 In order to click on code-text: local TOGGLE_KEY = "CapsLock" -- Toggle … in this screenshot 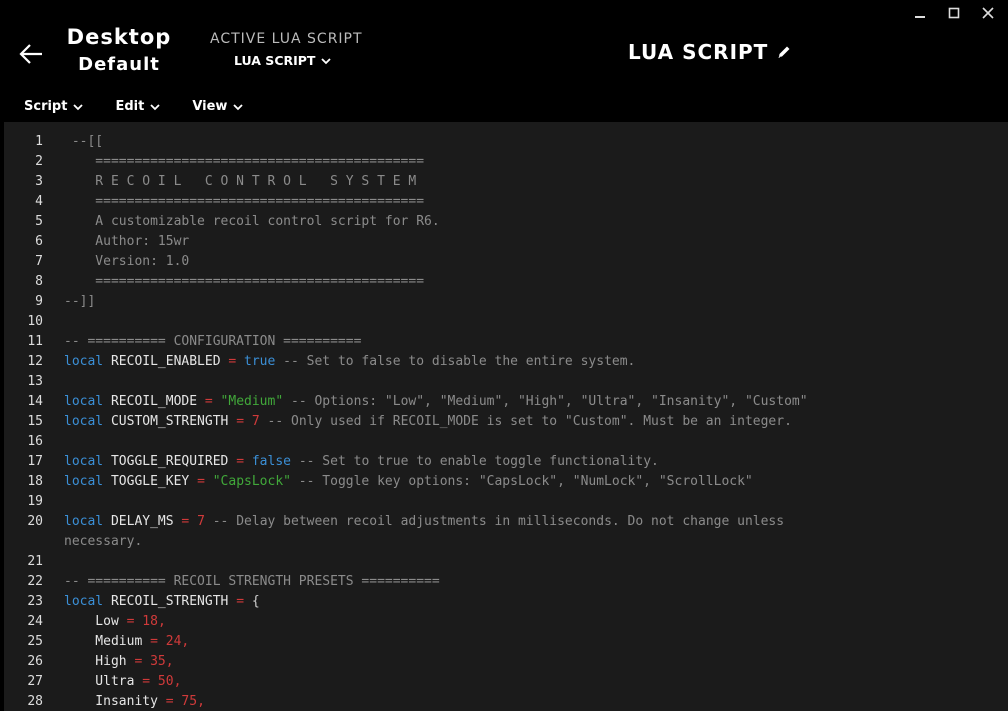, I will do `click(408, 482)`.